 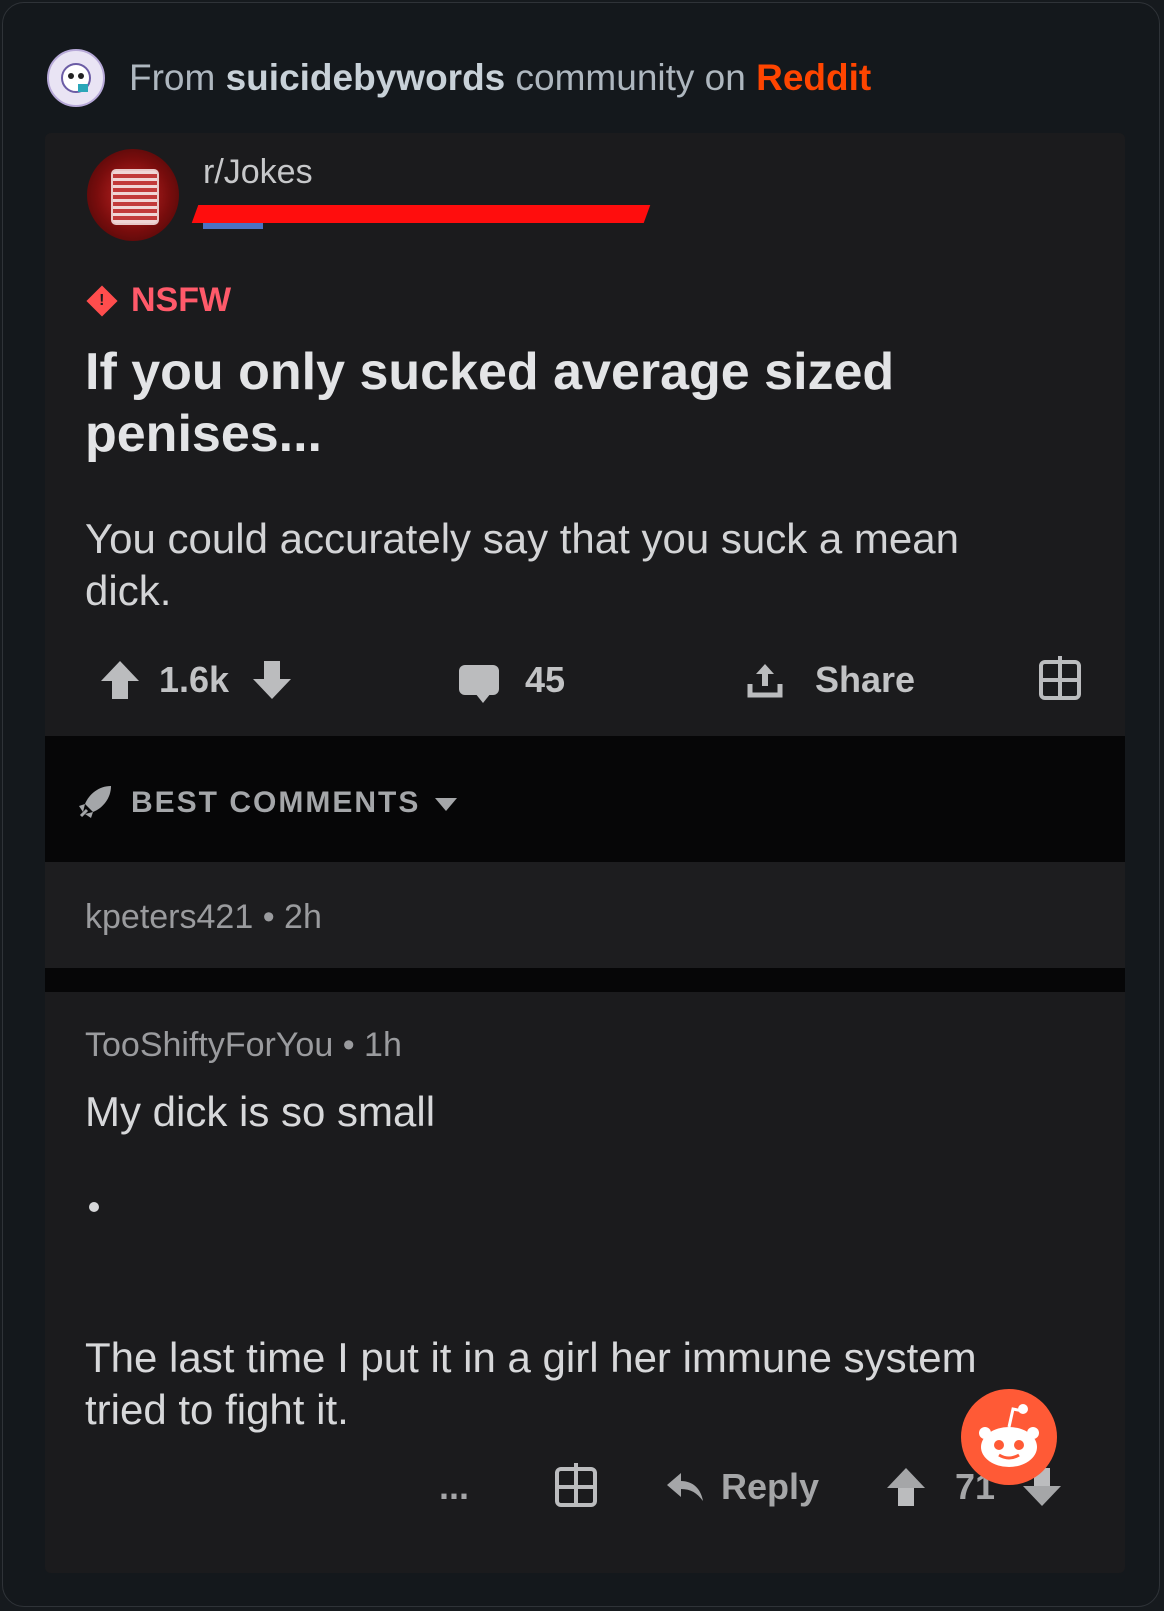 What do you see at coordinates (479, 684) in the screenshot?
I see `comment-icon` at bounding box center [479, 684].